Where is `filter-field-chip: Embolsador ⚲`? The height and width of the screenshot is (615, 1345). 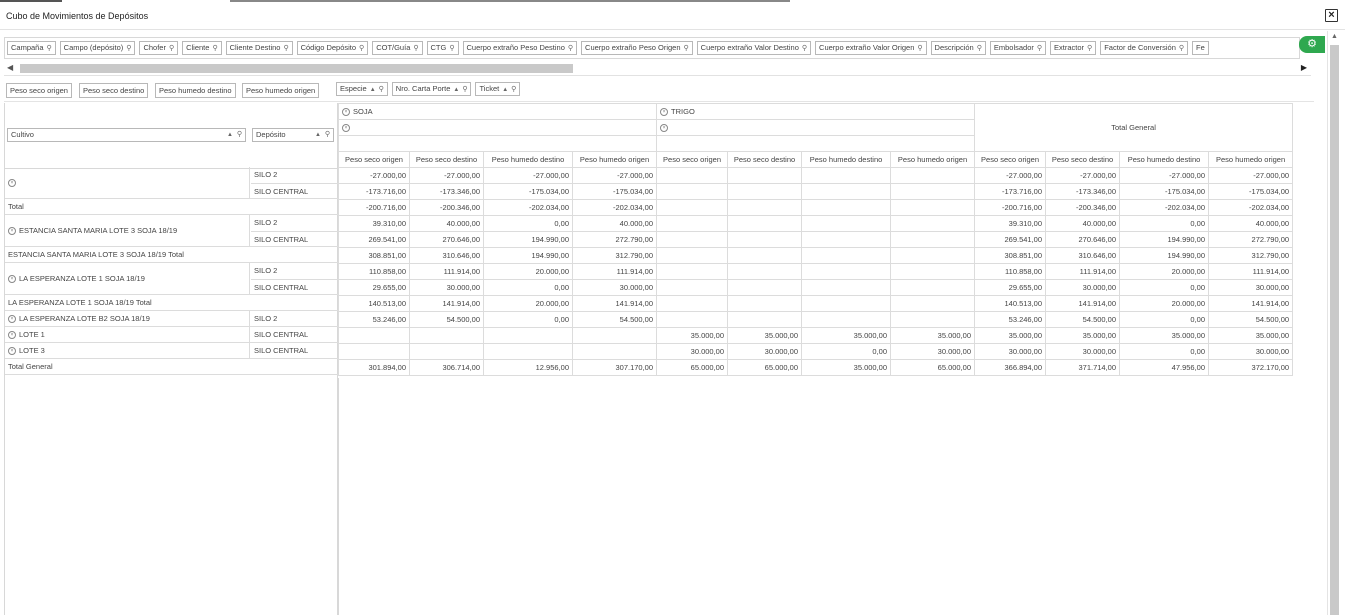
filter-field-chip: Embolsador ⚲ is located at coordinates (1018, 48).